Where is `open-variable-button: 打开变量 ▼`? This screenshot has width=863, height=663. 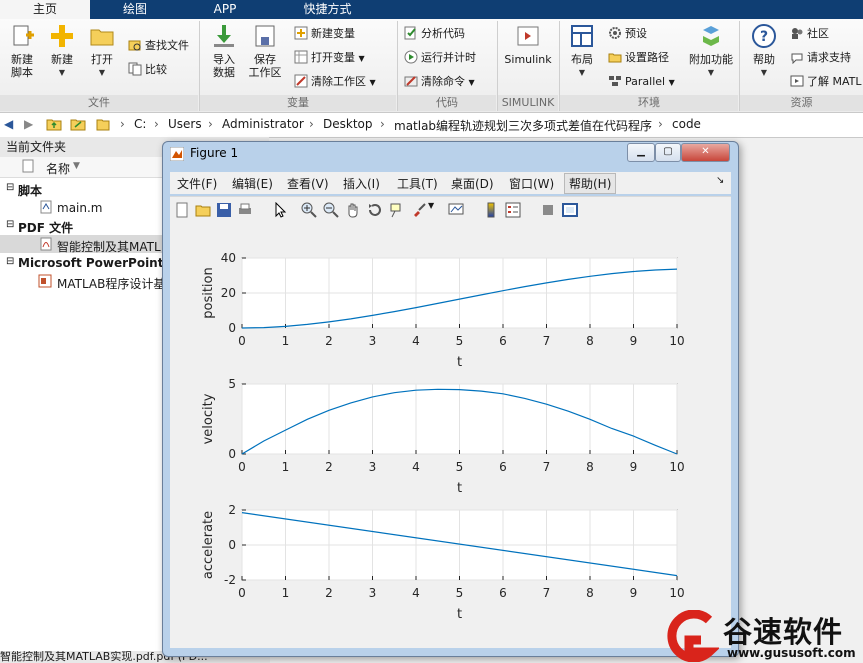 open-variable-button: 打开变量 ▼ is located at coordinates (329, 58).